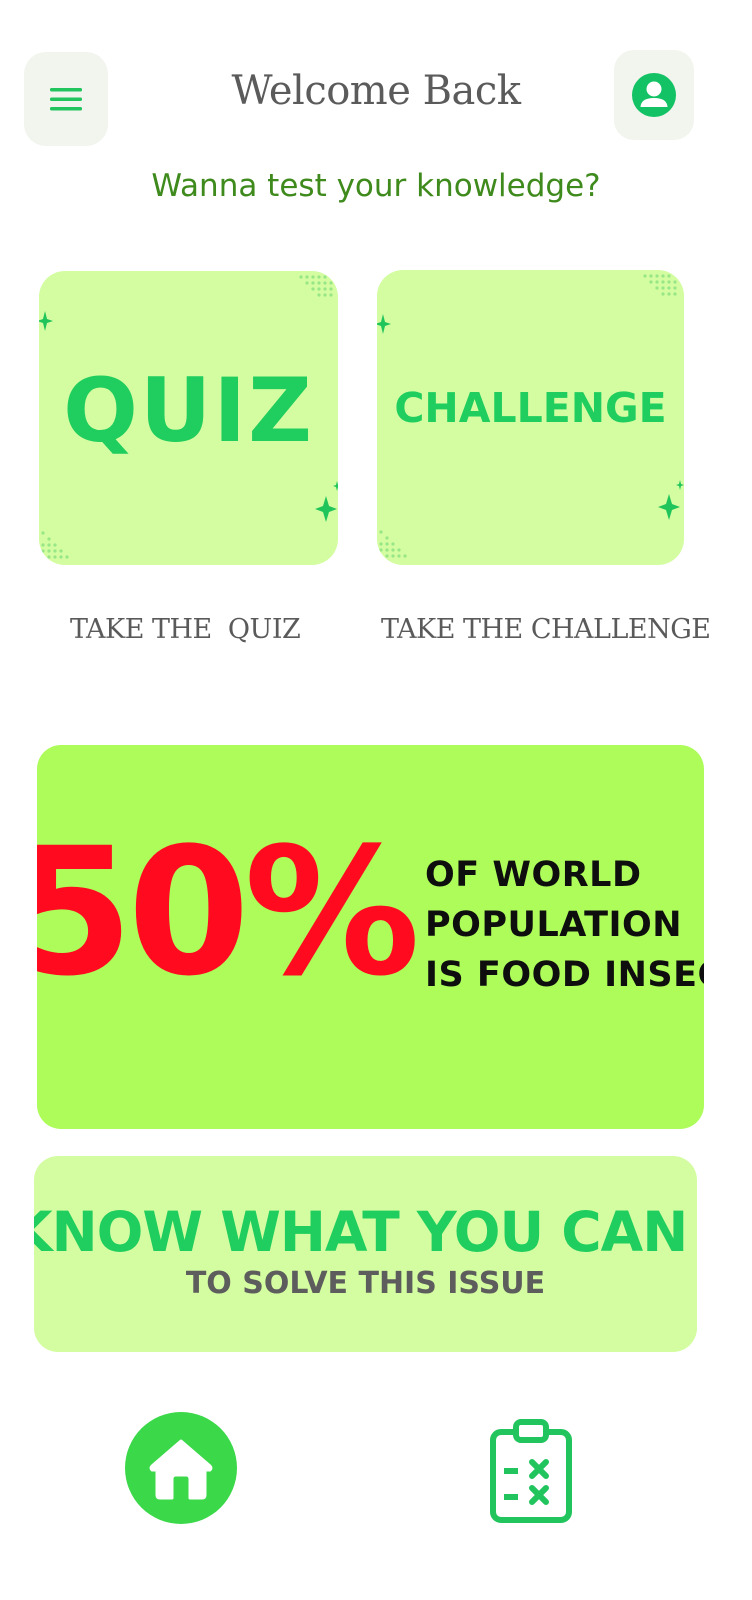 The image size is (752, 1600). I want to click on challenge-tile: CHALLENGE, so click(530, 417).